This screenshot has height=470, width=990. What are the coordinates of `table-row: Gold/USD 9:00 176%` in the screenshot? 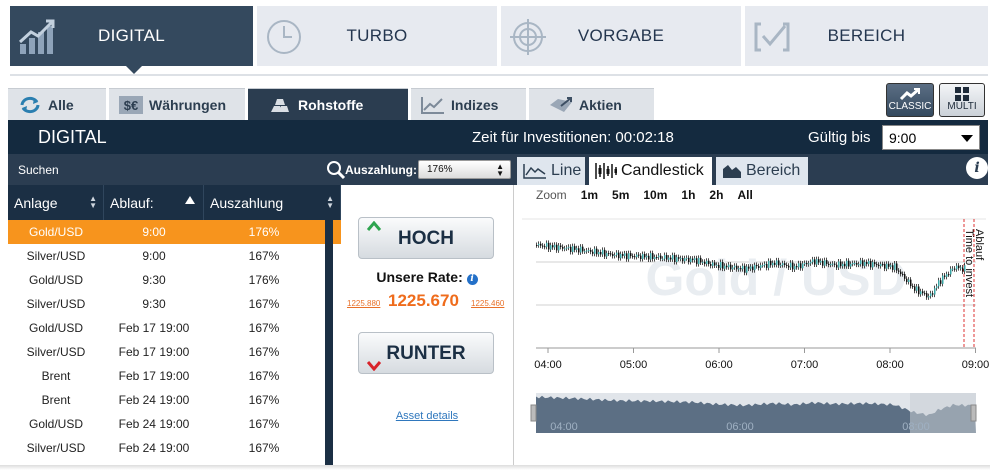 It's located at (174, 232).